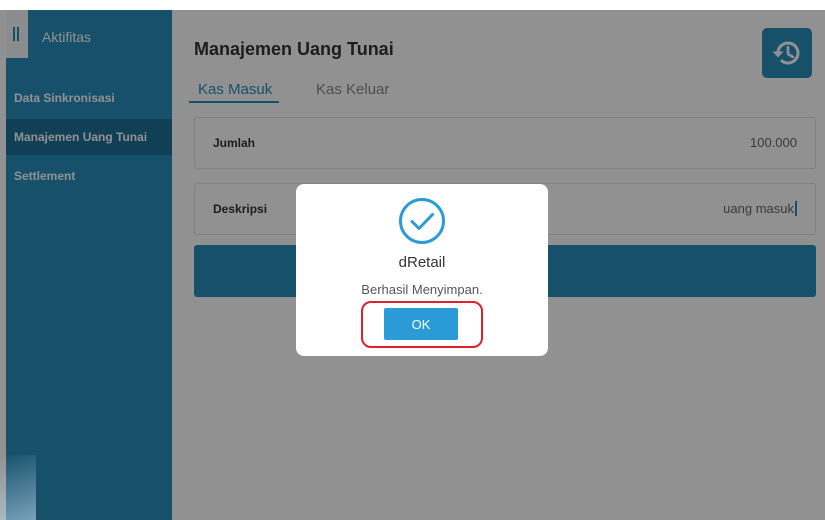  I want to click on dialog-title: dRetail, so click(422, 262).